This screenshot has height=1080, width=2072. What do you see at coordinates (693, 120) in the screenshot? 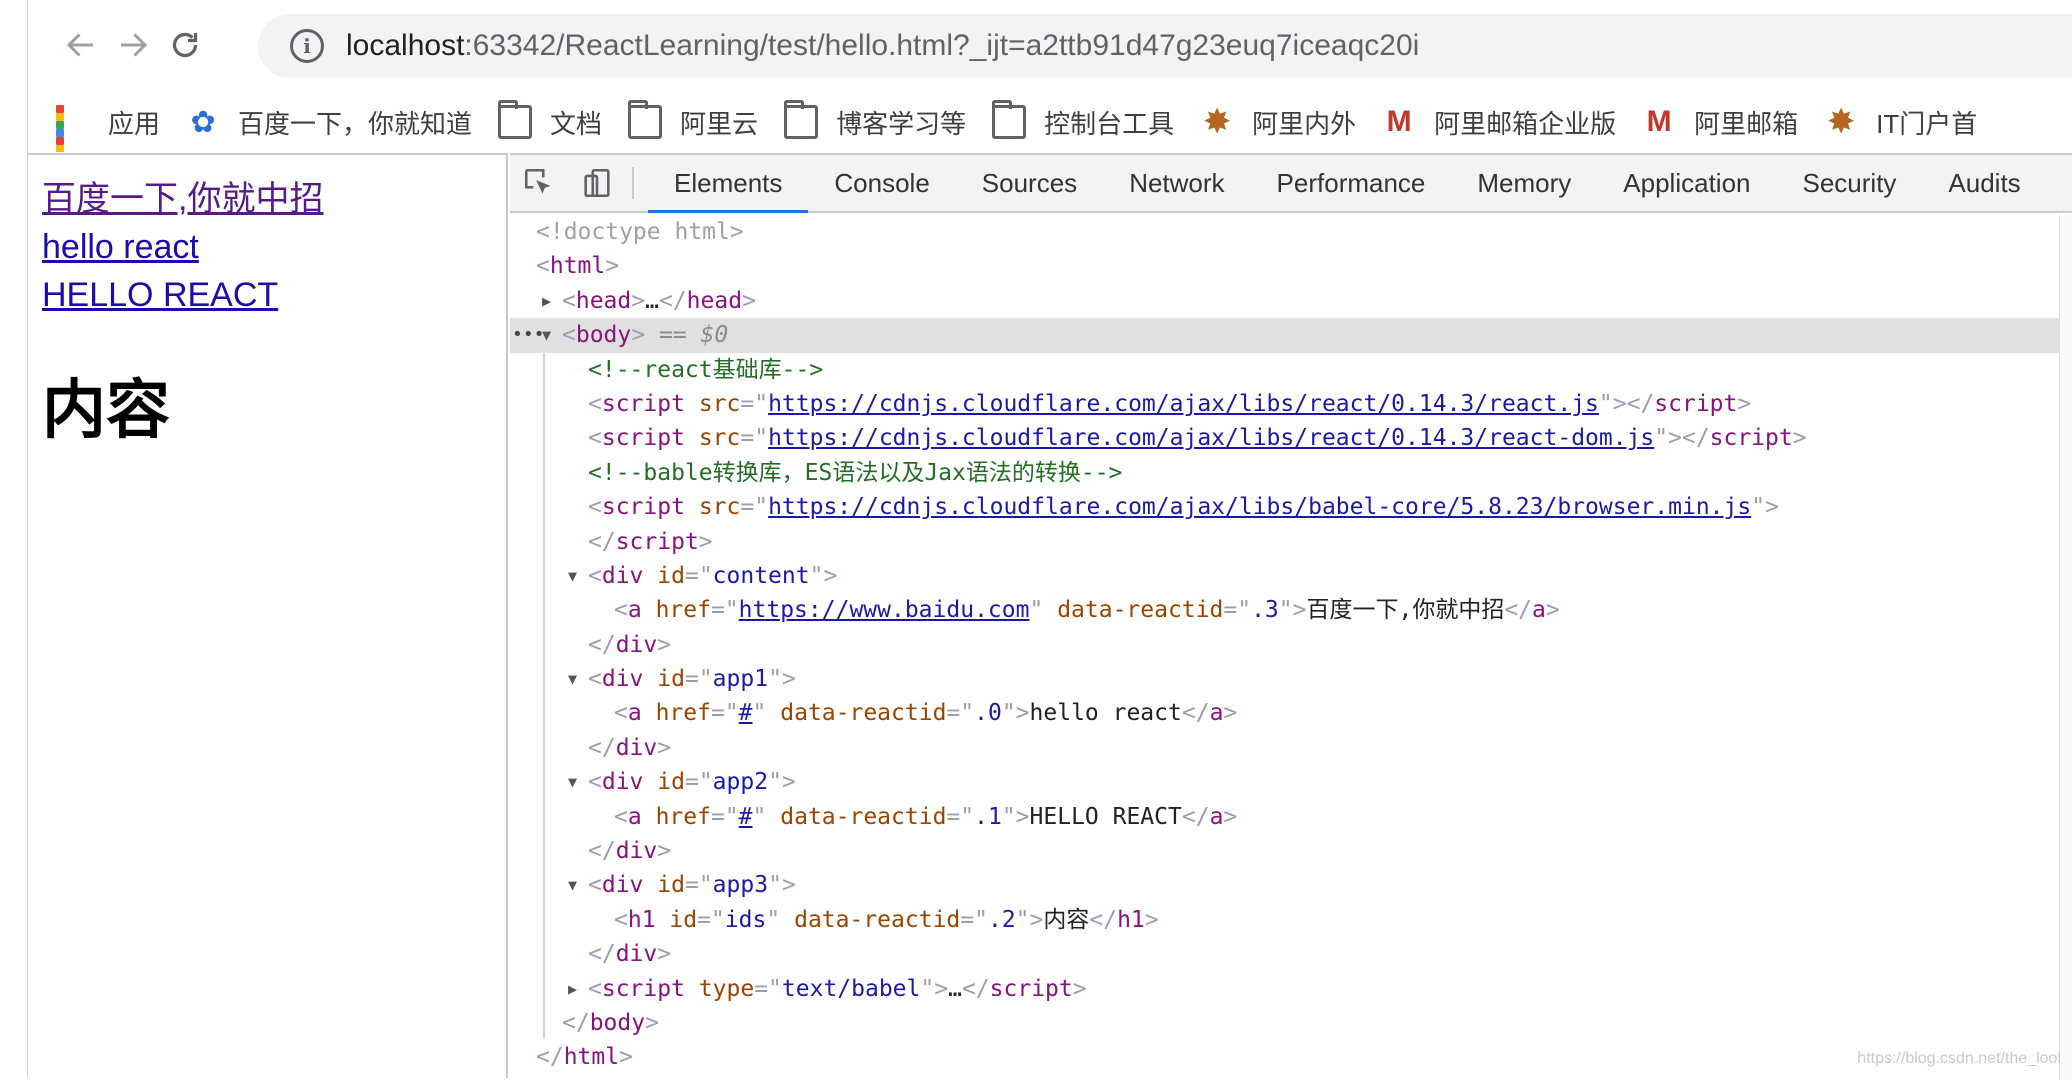
I see `bookmark-folder-aliyun: 阿里云` at bounding box center [693, 120].